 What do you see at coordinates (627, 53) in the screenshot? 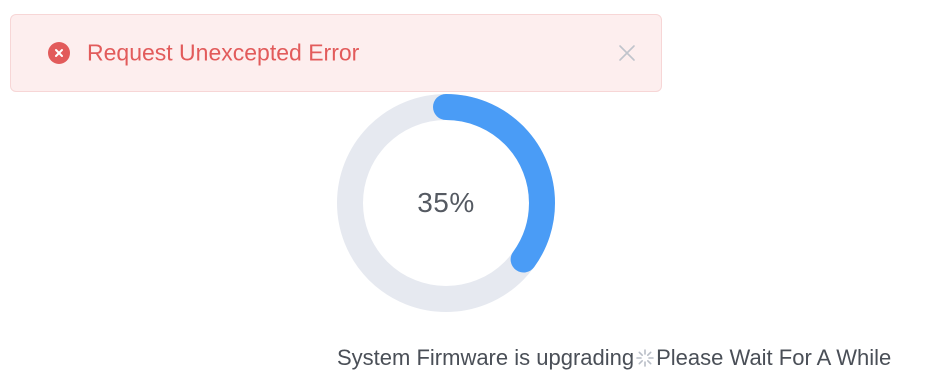
I see `close-icon` at bounding box center [627, 53].